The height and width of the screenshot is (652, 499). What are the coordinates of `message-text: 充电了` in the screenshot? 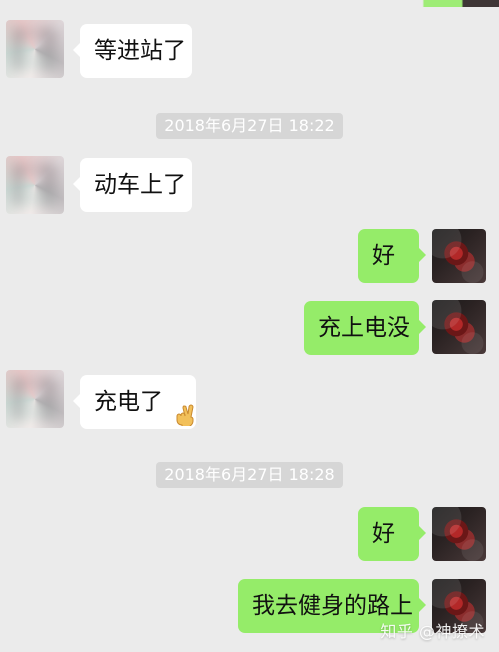 It's located at (128, 402).